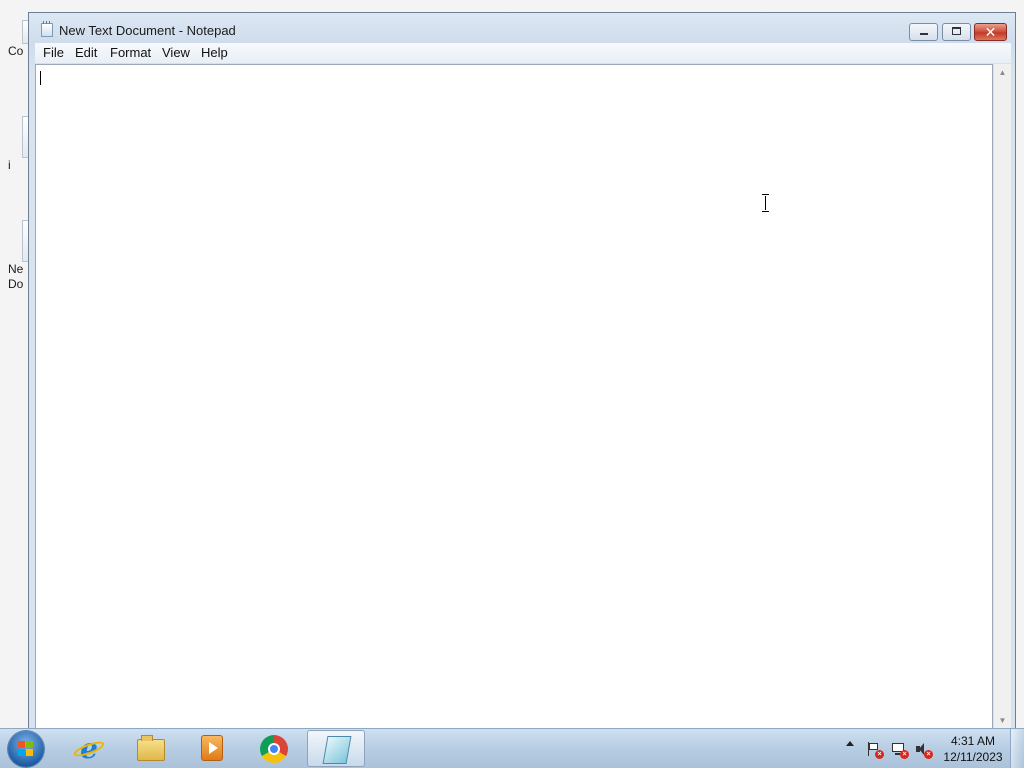  I want to click on desktop-icon-computer: Co, so click(18, 39).